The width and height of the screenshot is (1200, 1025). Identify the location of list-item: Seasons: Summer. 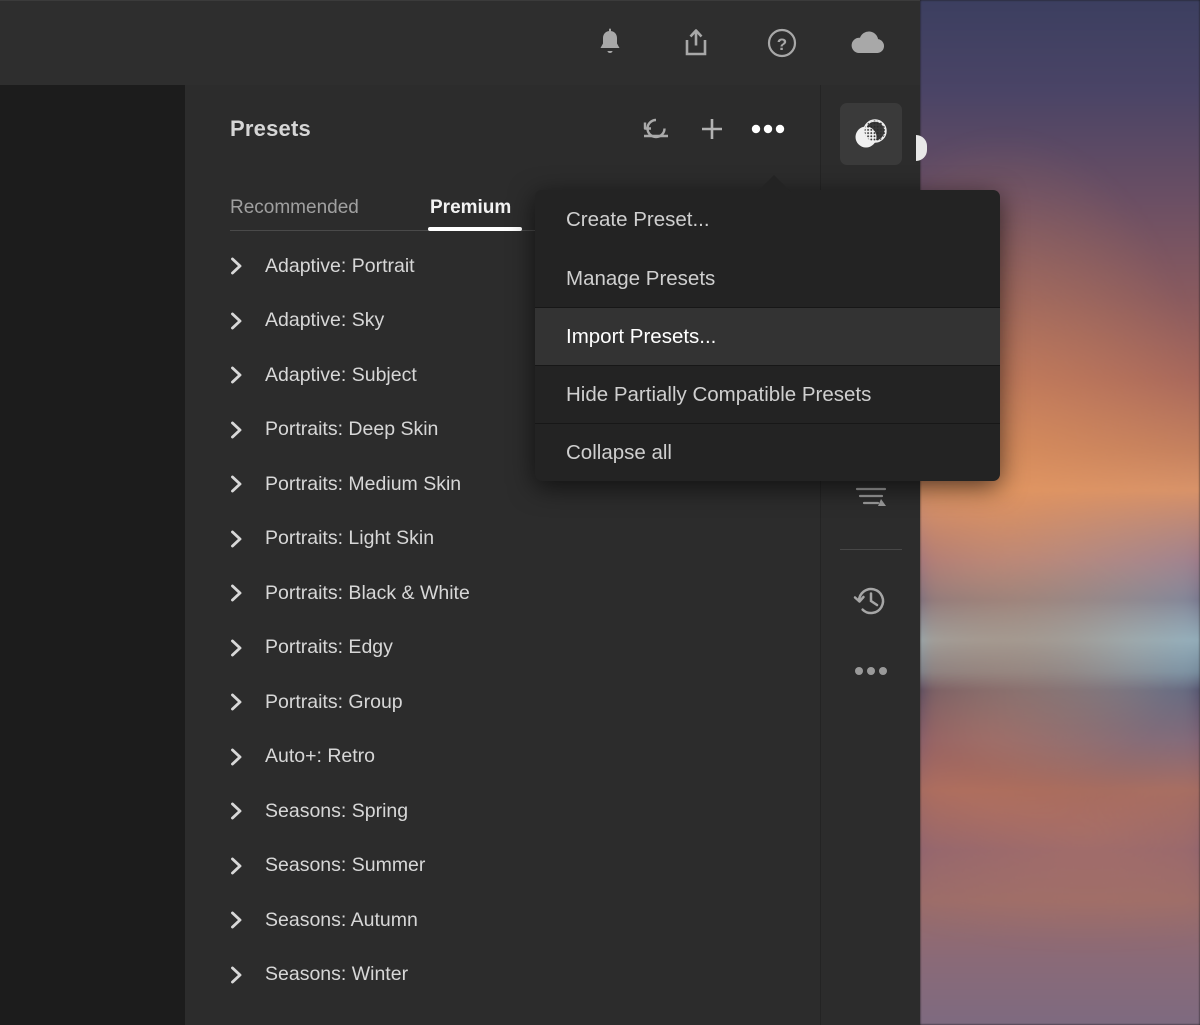
(565, 866).